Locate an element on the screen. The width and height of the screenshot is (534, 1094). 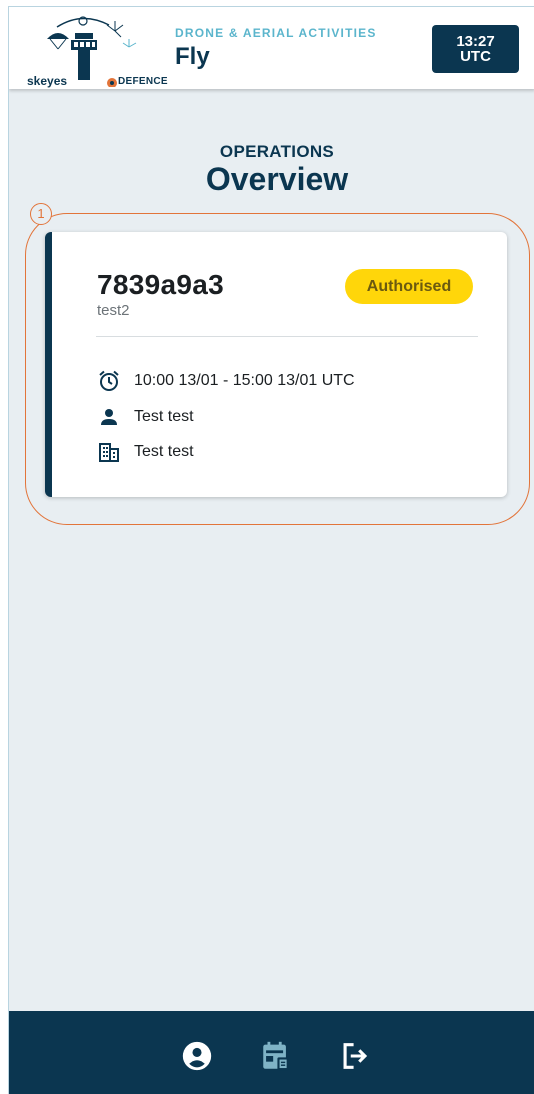
nav-profile-button is located at coordinates (197, 1056).